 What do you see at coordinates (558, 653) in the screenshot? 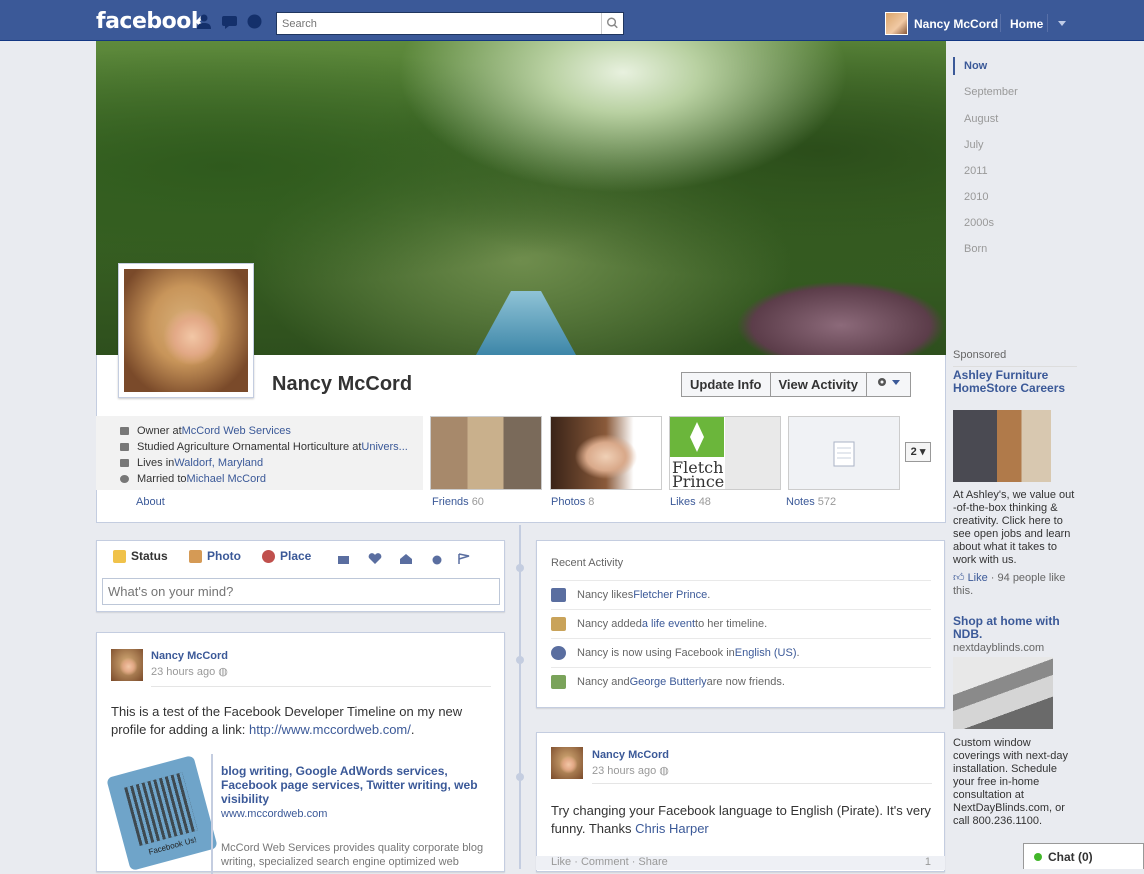
I see `globe-icon` at bounding box center [558, 653].